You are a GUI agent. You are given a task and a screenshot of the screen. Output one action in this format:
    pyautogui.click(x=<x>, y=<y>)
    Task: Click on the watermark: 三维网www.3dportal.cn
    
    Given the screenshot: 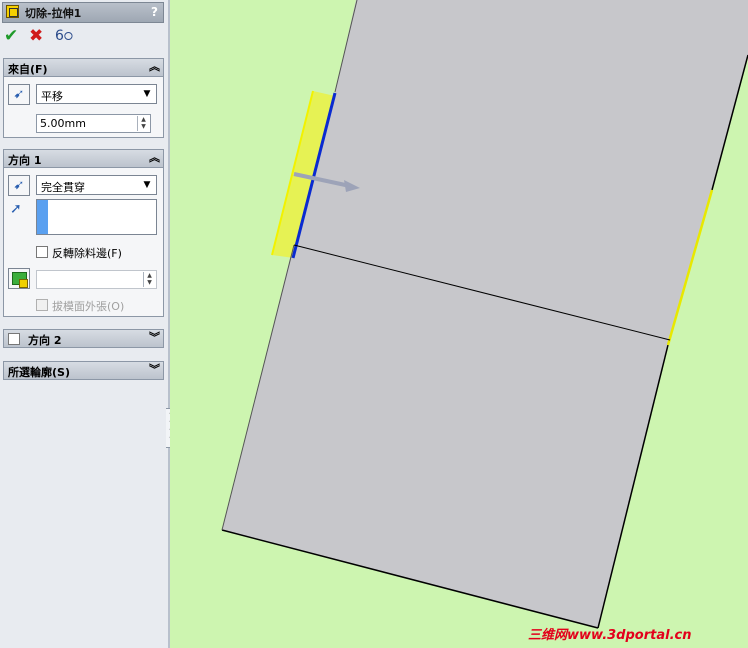 What is the action you would take?
    pyautogui.click(x=610, y=635)
    